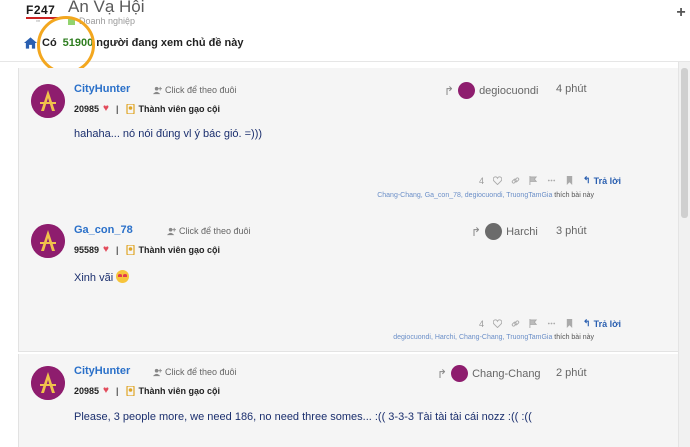 This screenshot has width=690, height=447. I want to click on scrollbar-thumb, so click(684, 143).